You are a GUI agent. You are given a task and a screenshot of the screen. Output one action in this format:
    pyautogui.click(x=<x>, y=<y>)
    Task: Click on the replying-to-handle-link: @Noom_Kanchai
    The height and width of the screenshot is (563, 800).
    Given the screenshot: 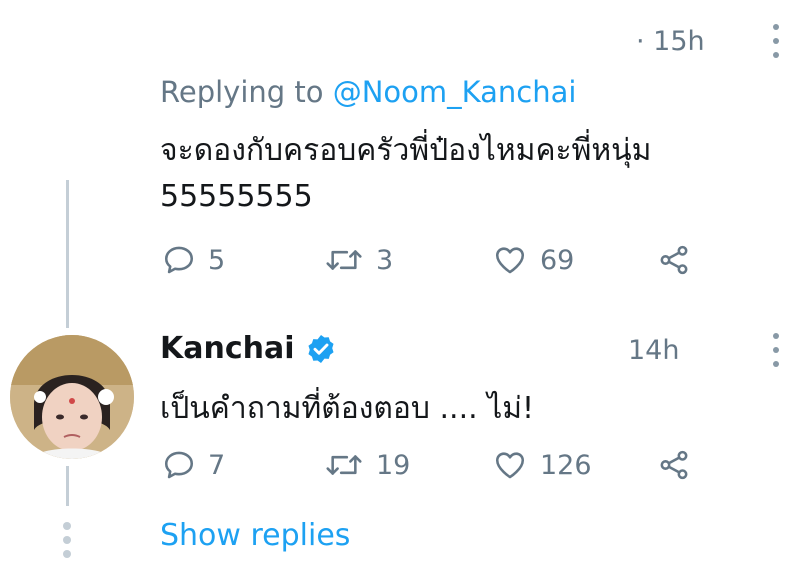 What is the action you would take?
    pyautogui.click(x=455, y=92)
    